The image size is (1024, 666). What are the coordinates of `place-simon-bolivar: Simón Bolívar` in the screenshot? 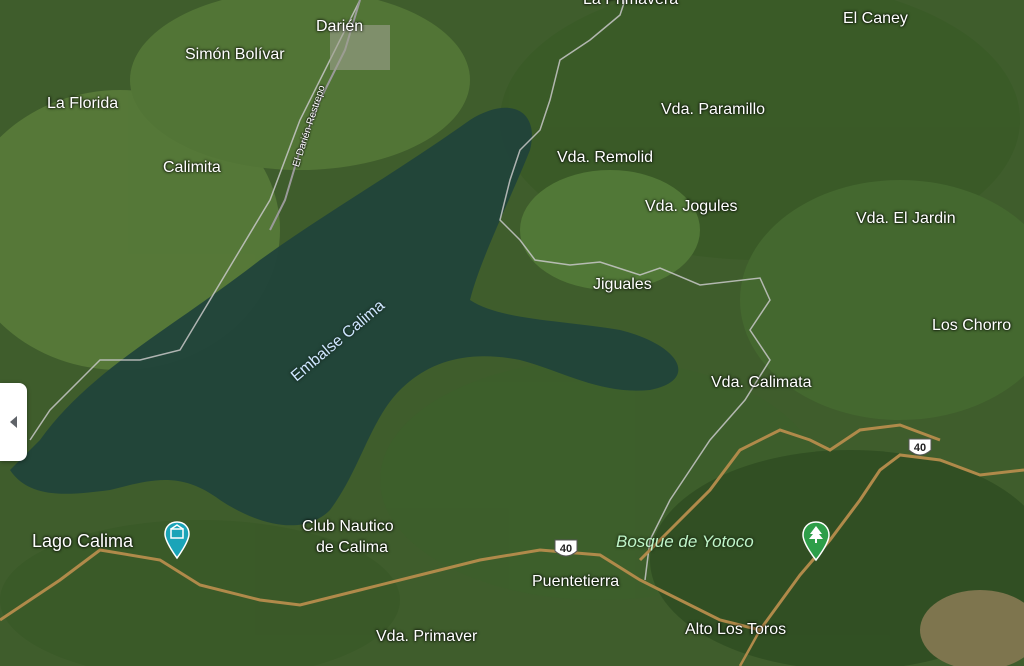 It's located at (235, 55).